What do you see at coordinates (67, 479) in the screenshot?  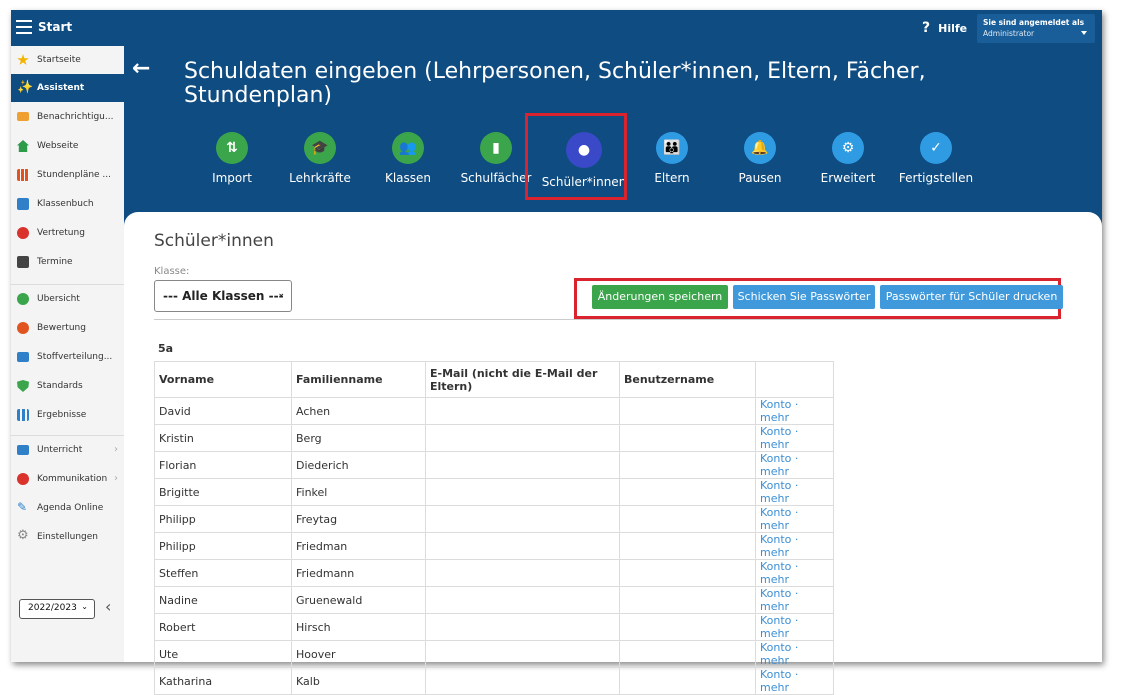 I see `sidebar-item-kommunikation: Kommunikation ›` at bounding box center [67, 479].